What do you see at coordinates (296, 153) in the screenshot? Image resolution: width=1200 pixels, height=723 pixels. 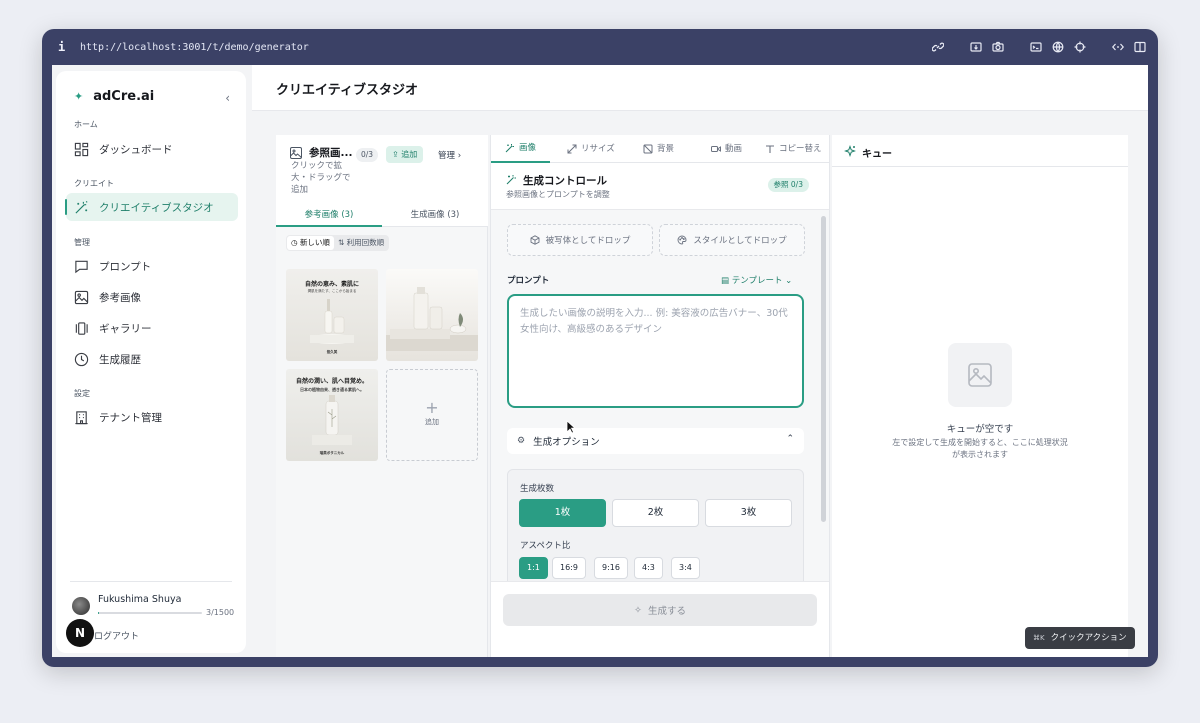 I see `image-icon` at bounding box center [296, 153].